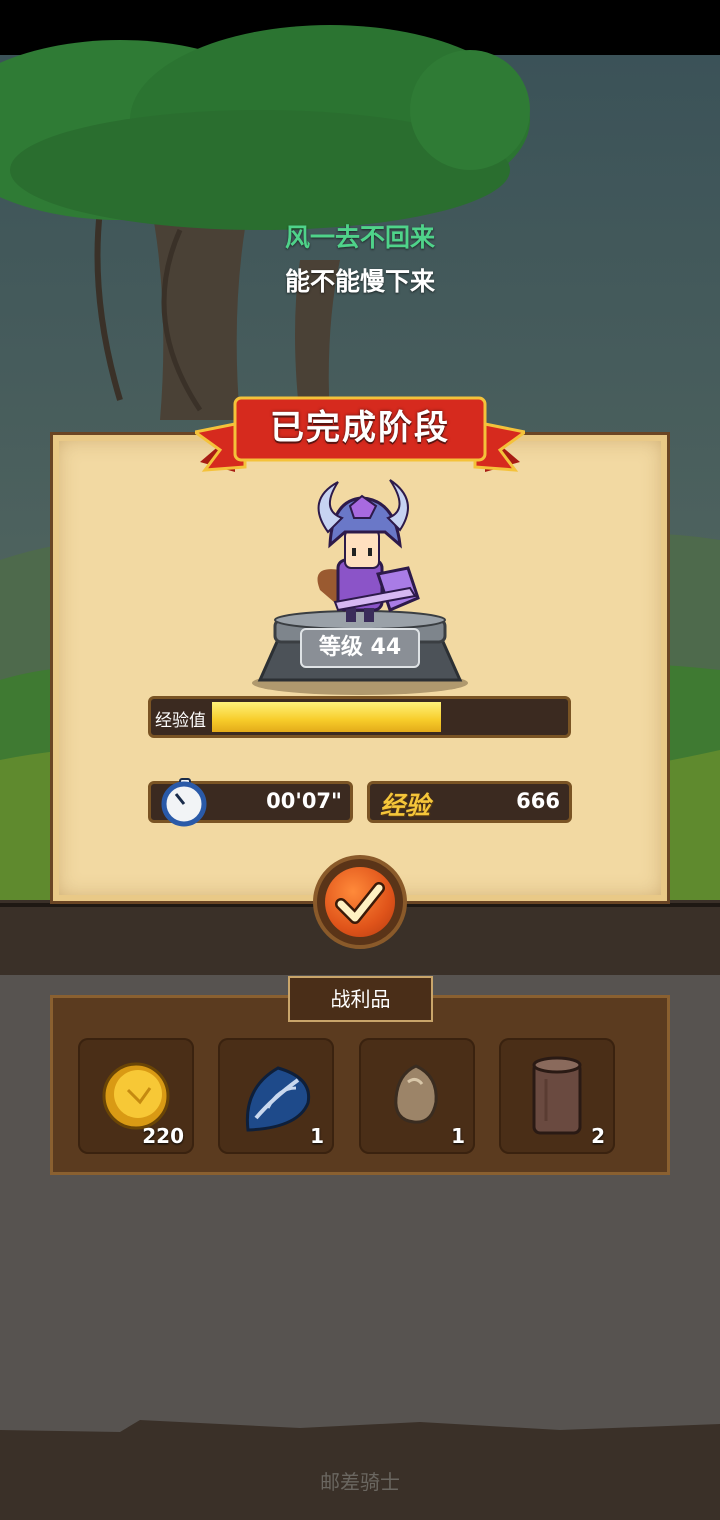 The width and height of the screenshot is (720, 1520). I want to click on lyric-line-current: 风一去不回来, so click(359, 237).